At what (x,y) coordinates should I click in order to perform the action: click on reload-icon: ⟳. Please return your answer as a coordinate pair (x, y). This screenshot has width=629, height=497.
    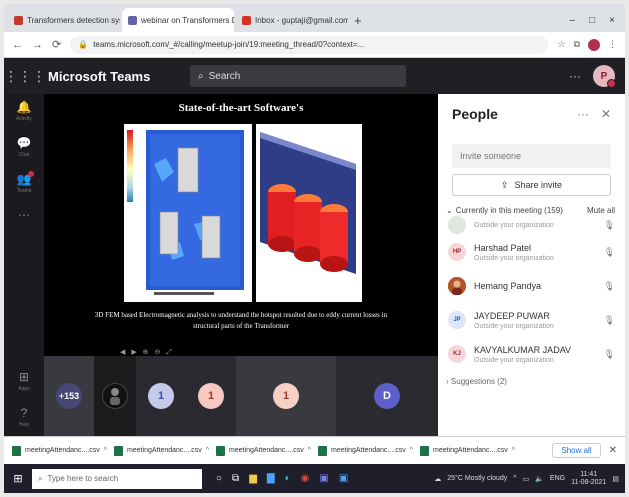
    Looking at the image, I should click on (56, 44).